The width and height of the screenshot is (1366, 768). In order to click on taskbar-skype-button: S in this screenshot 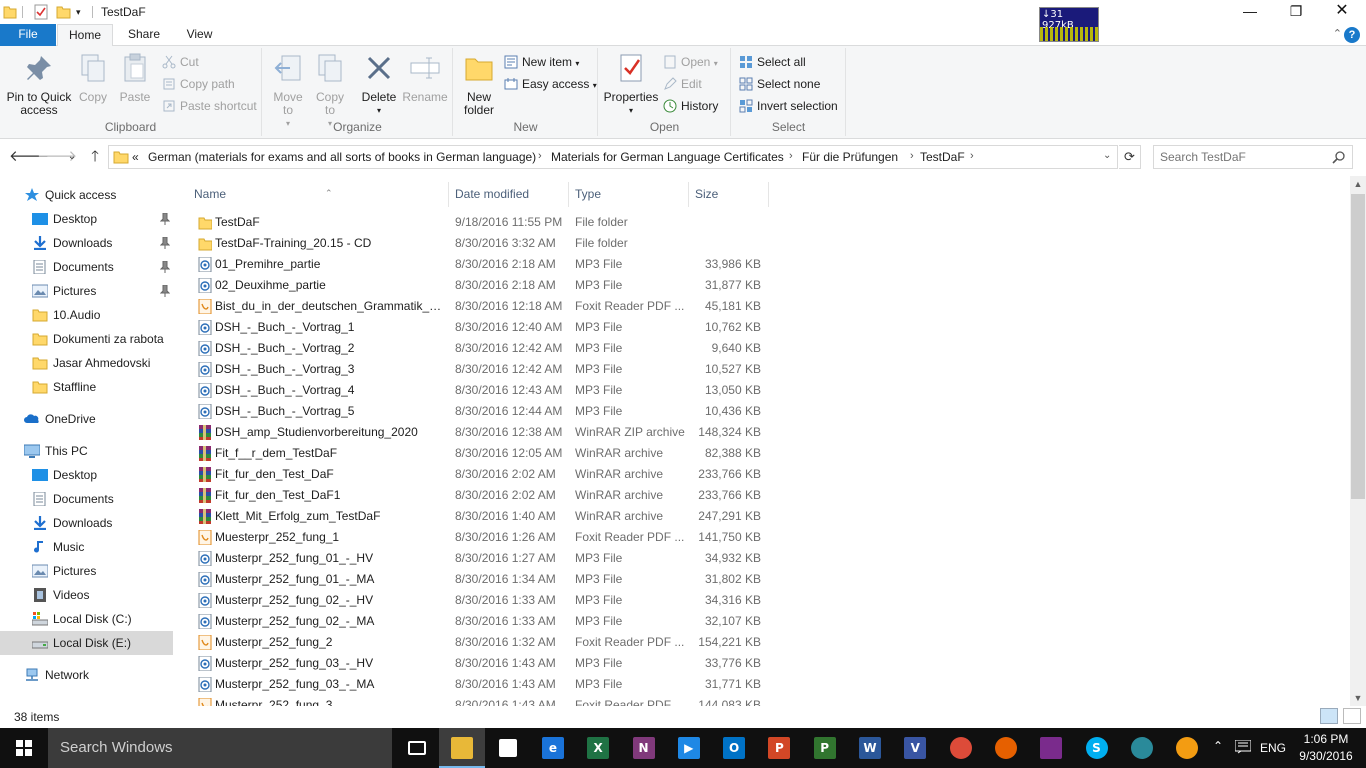, I will do `click(1097, 748)`.